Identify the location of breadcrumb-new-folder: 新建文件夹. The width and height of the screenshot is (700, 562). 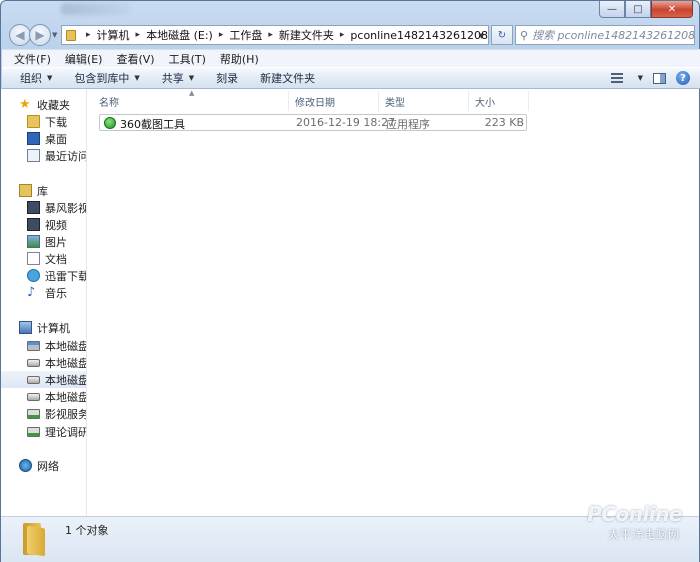
(306, 35).